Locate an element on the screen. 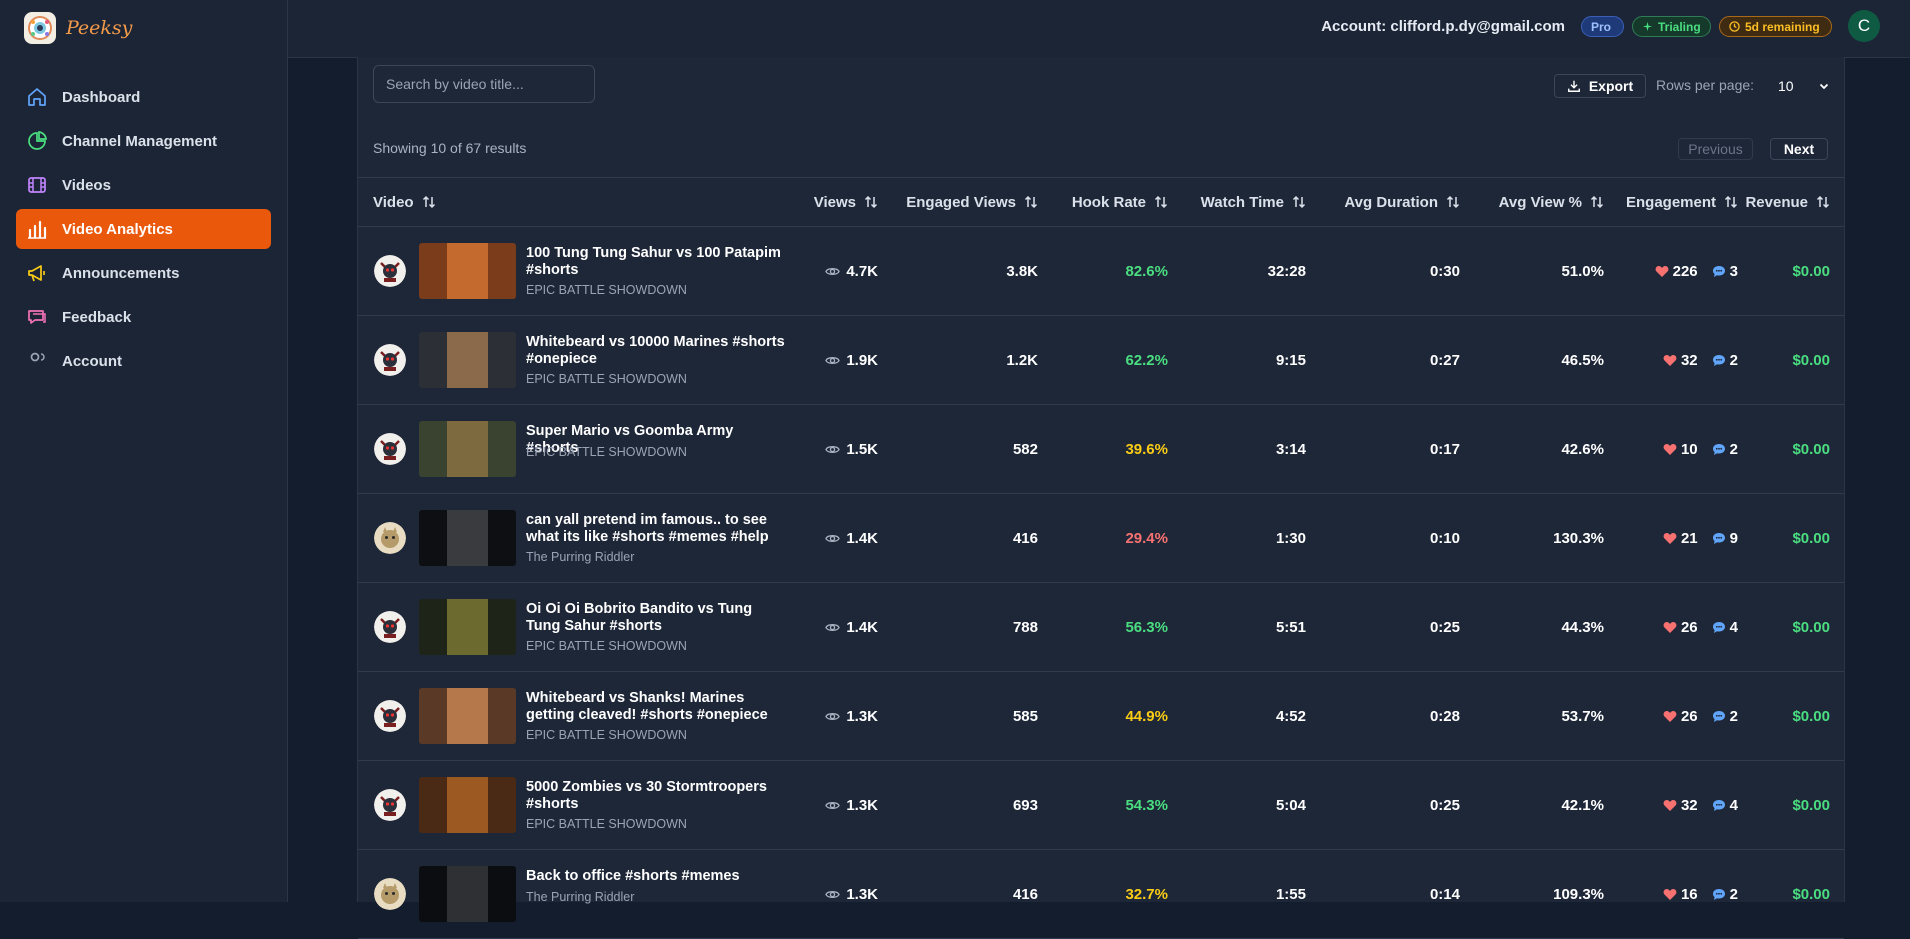 The height and width of the screenshot is (939, 1910). users-icon is located at coordinates (37, 361).